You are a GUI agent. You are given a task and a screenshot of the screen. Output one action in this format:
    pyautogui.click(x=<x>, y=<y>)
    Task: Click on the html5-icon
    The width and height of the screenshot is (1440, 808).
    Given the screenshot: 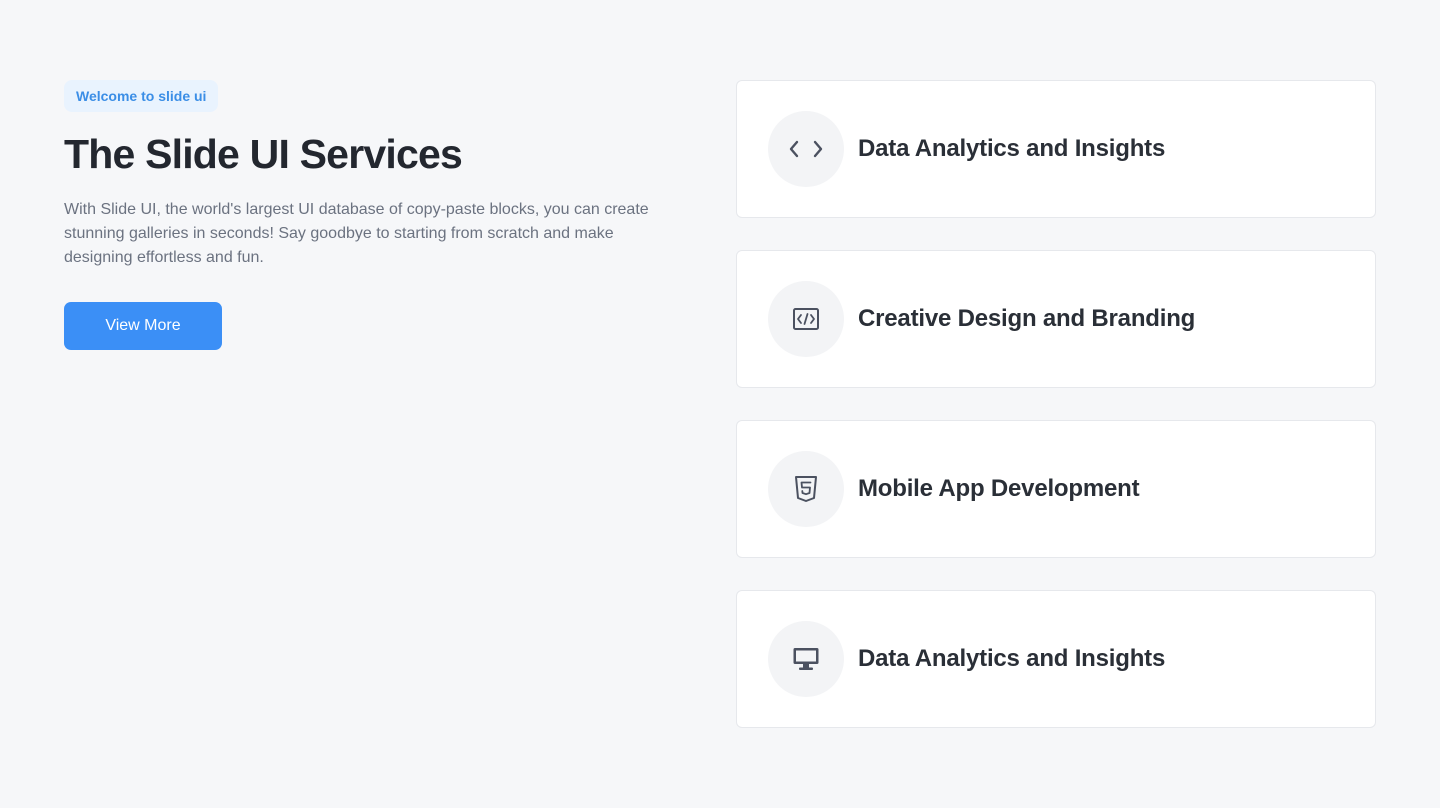 What is the action you would take?
    pyautogui.click(x=806, y=489)
    